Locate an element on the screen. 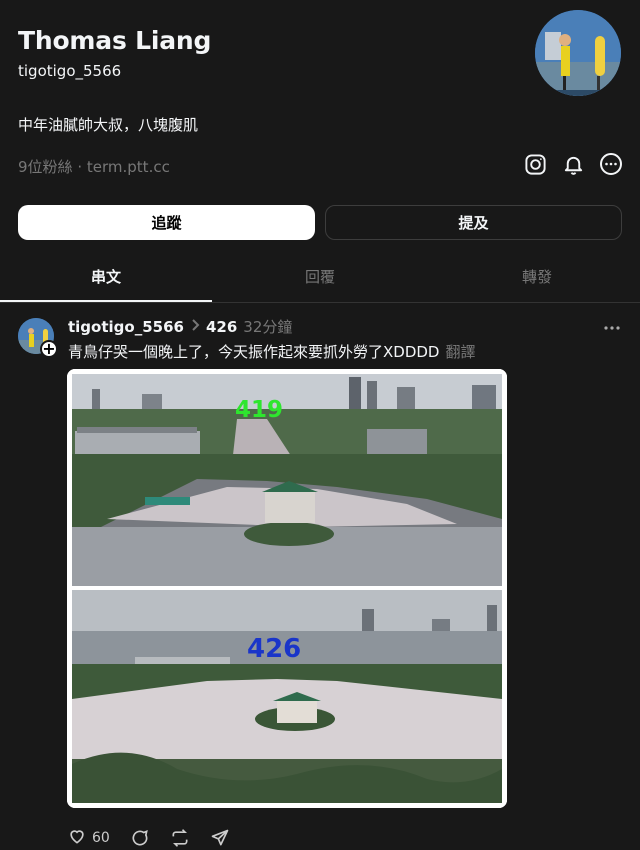  photo-label-top: 419 is located at coordinates (259, 410).